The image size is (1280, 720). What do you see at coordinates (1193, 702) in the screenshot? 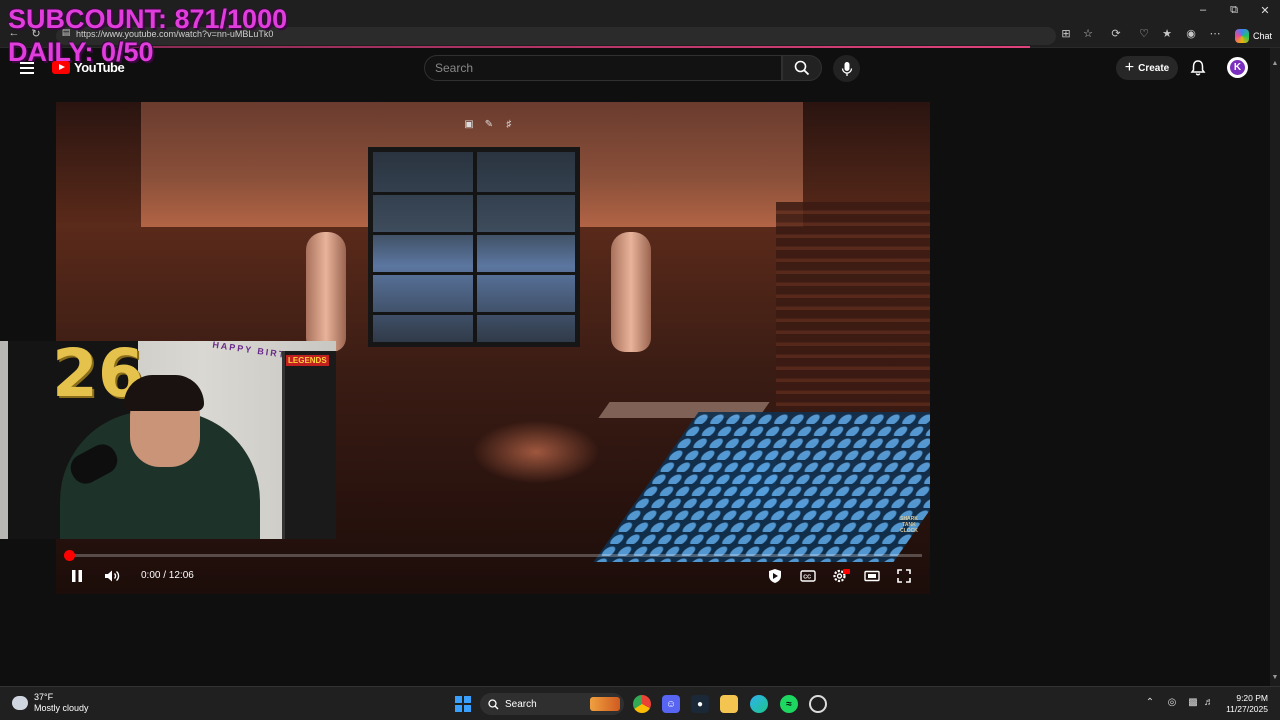
I see `network-icon: ▩` at bounding box center [1193, 702].